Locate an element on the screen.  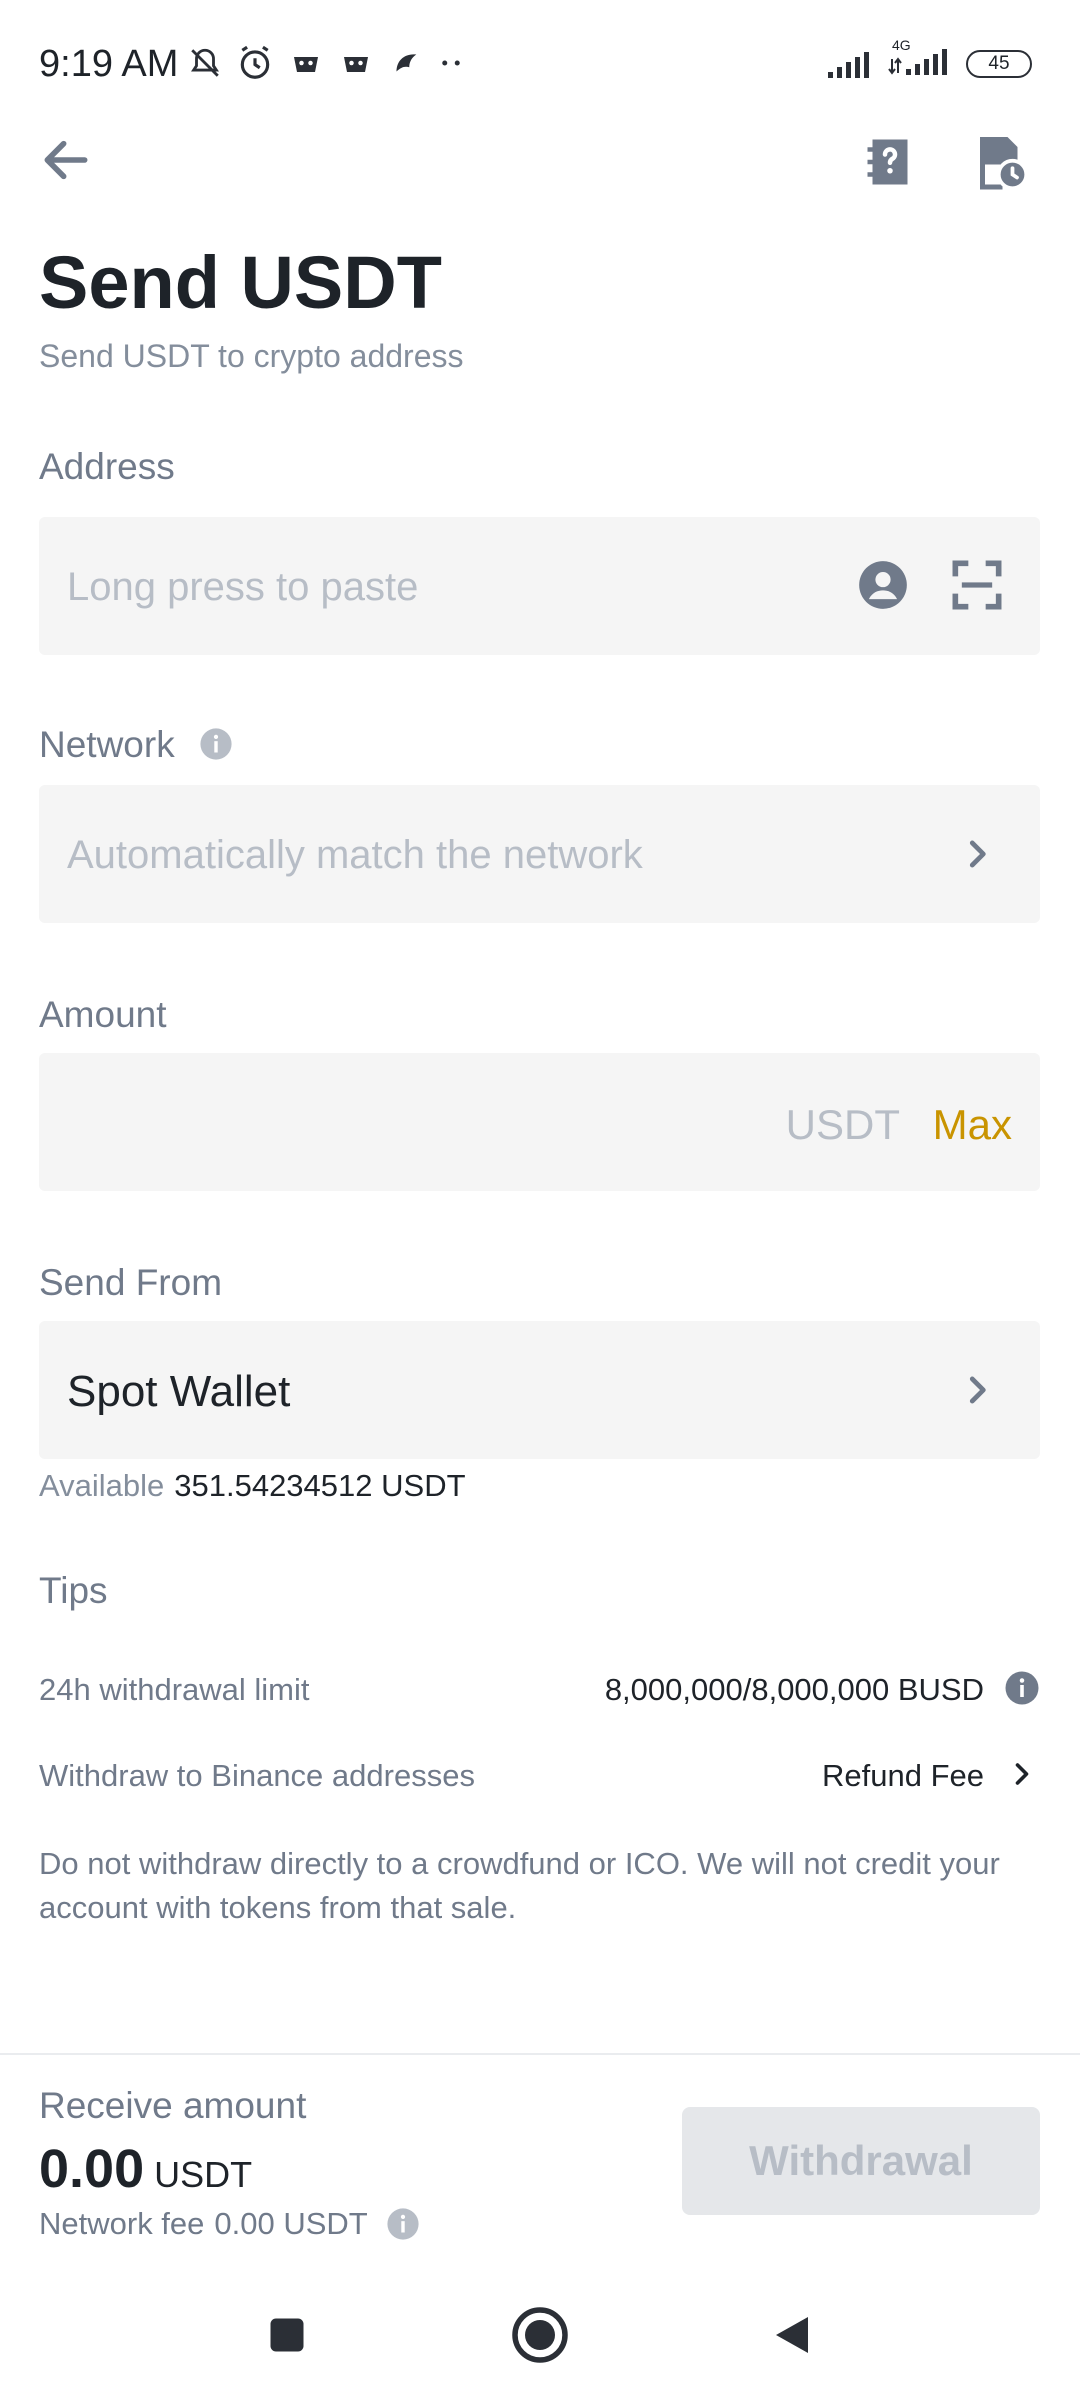
back-nav-button is located at coordinates (792, 2335).